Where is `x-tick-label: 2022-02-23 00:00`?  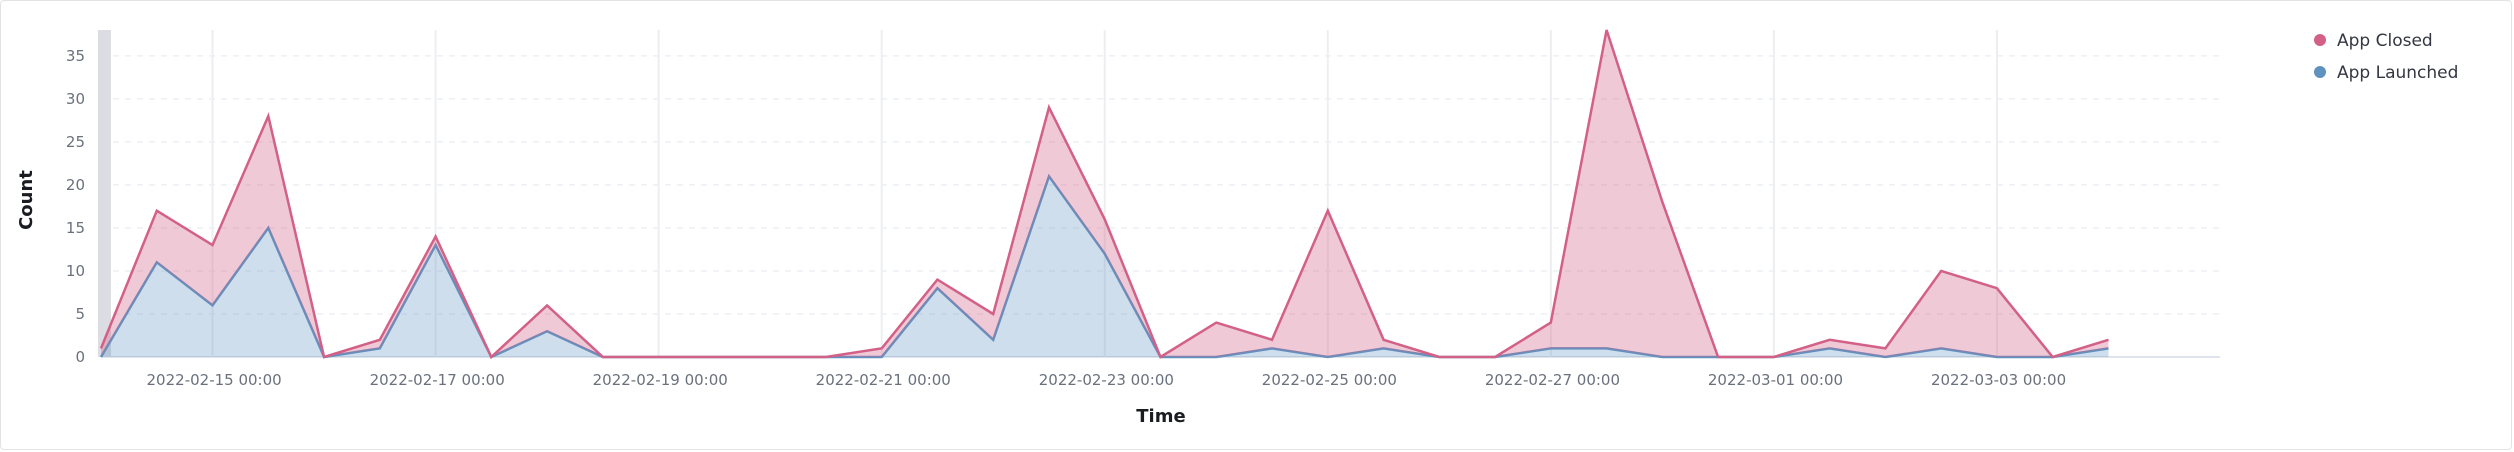 x-tick-label: 2022-02-23 00:00 is located at coordinates (1106, 380).